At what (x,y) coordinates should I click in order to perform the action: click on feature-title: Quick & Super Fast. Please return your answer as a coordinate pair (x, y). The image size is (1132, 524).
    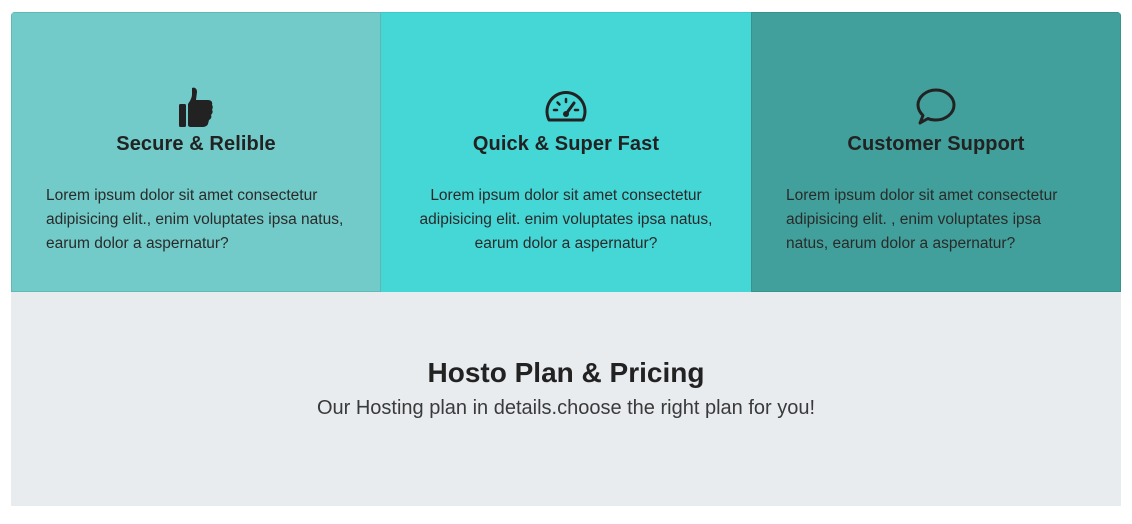
    Looking at the image, I should click on (566, 144).